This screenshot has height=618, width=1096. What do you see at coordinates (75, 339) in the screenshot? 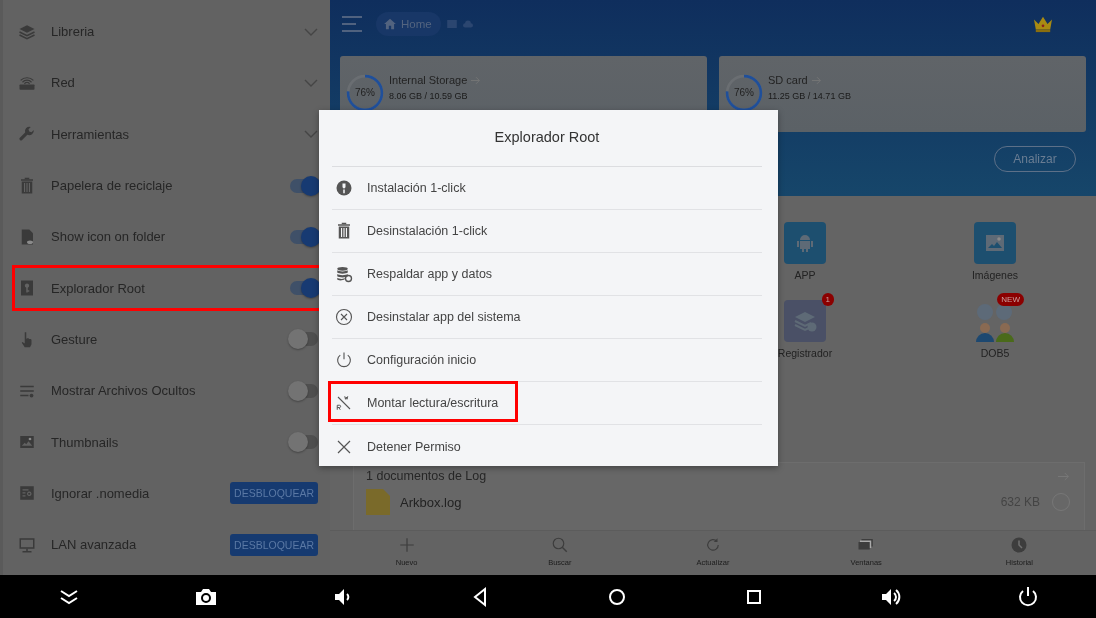
I see `menu-label: Gesture` at bounding box center [75, 339].